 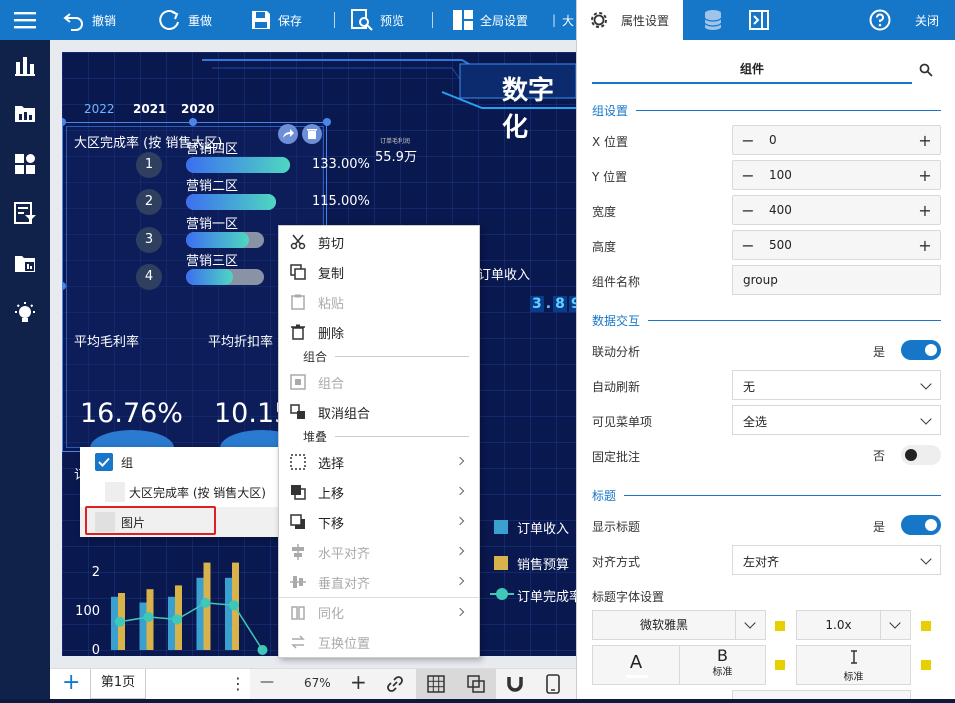 I want to click on font-scale-dropdown, so click(x=895, y=625).